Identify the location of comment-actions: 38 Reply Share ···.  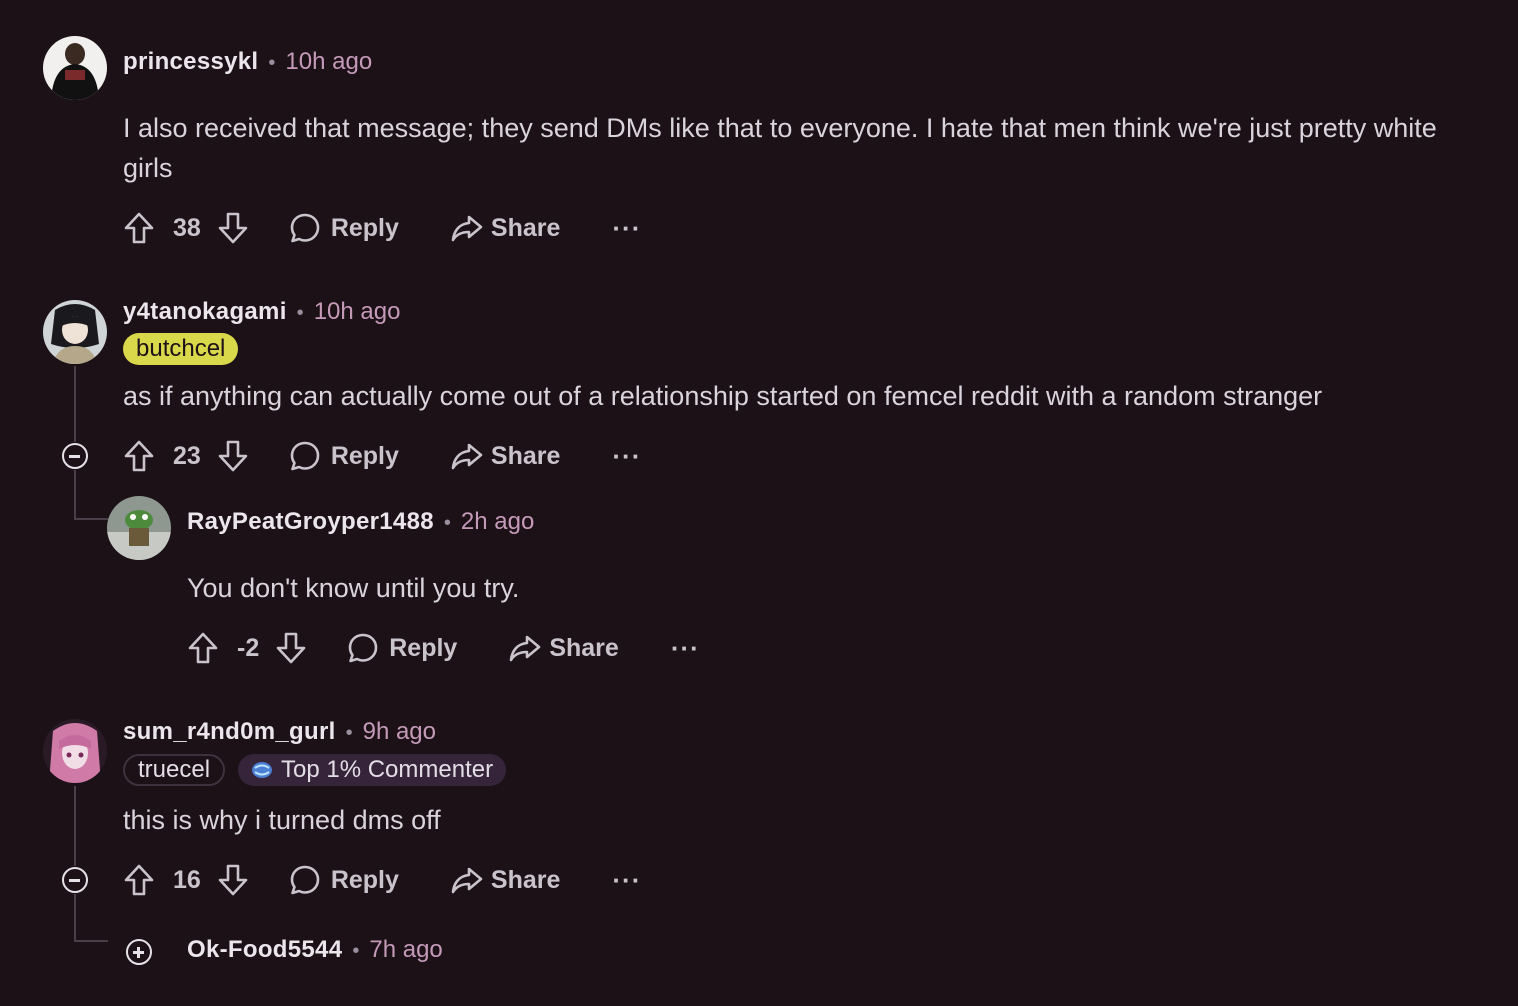
(382, 228).